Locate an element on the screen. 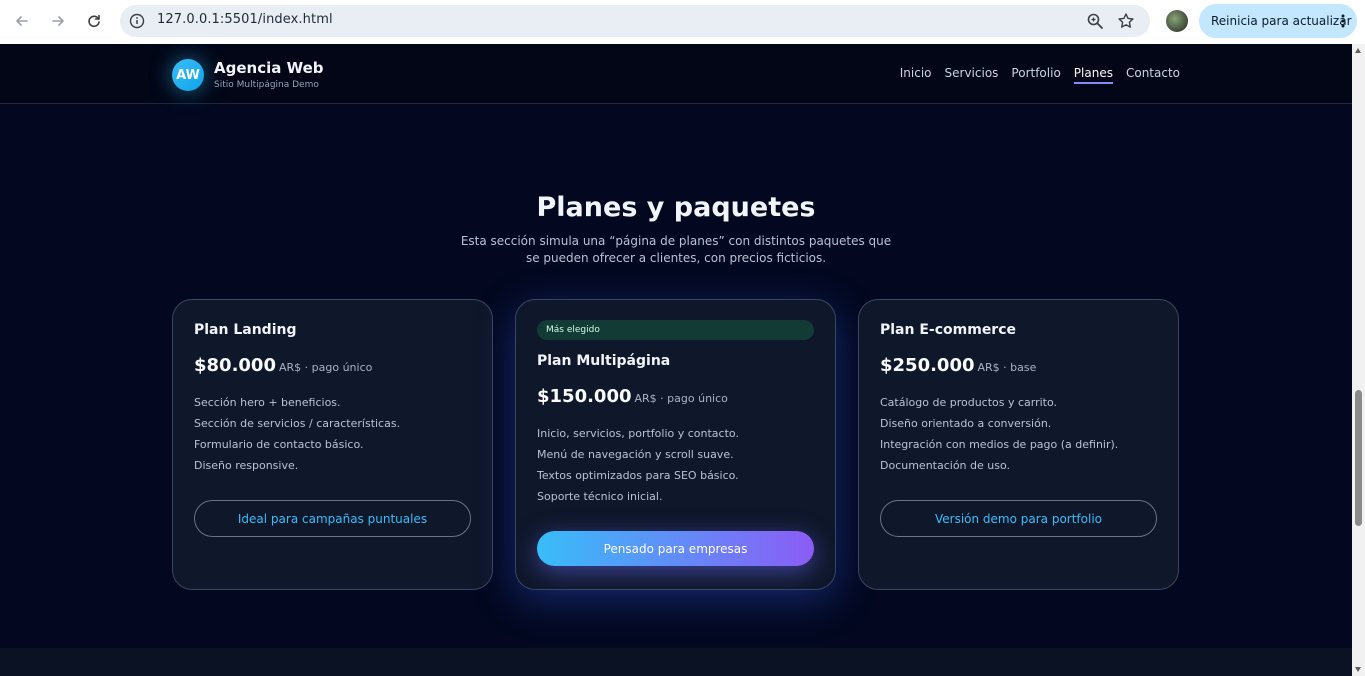  feature-item: Catálogo de productos y carrito. is located at coordinates (969, 402).